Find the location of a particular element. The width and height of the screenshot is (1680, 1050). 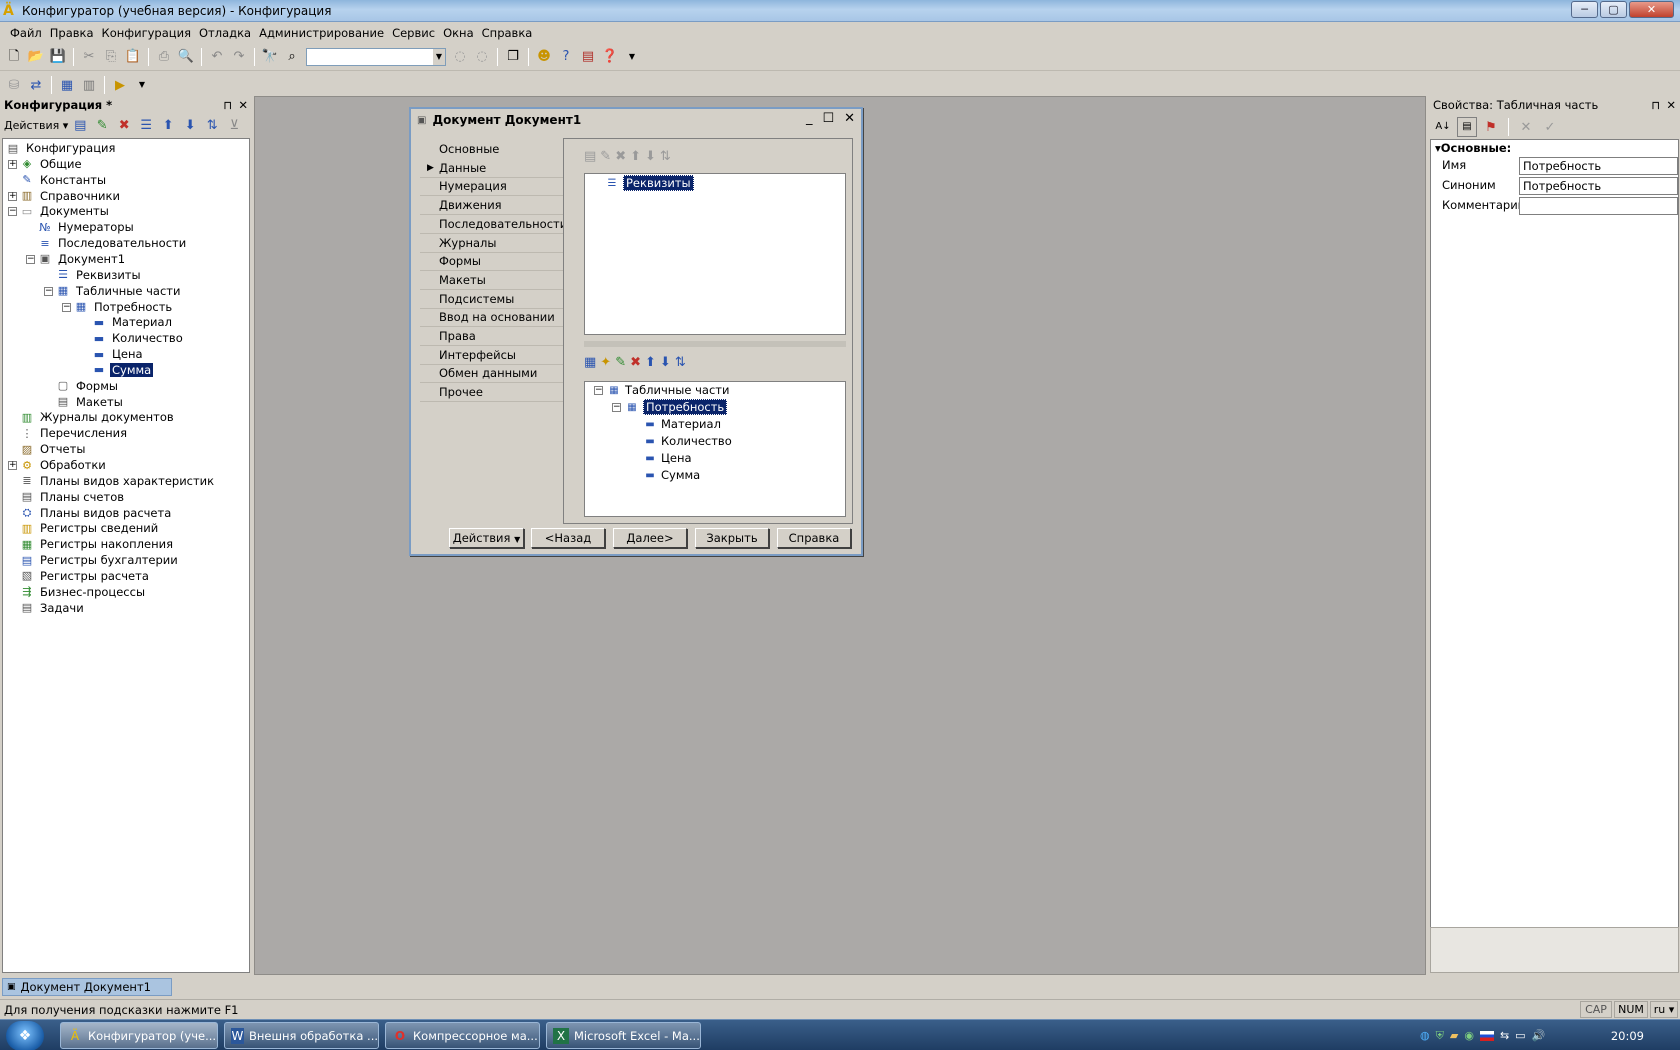

tree-item: ⇶ Бизнес-процессы is located at coordinates (83, 592).